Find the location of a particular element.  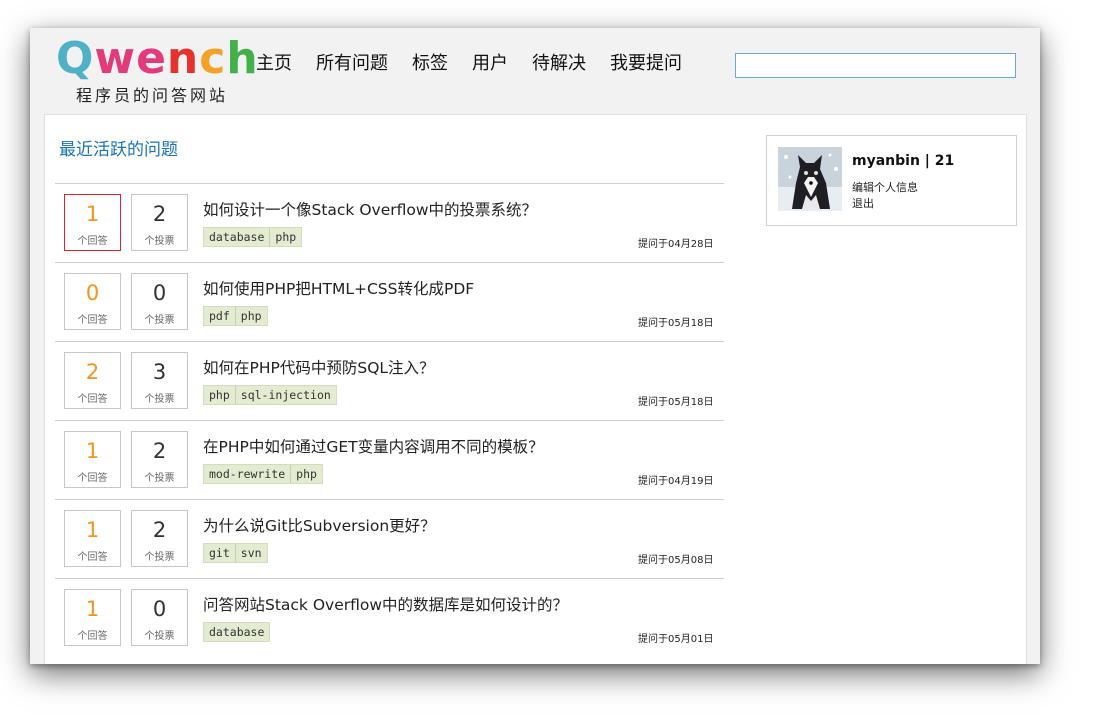

question-tag: svn is located at coordinates (250, 553).